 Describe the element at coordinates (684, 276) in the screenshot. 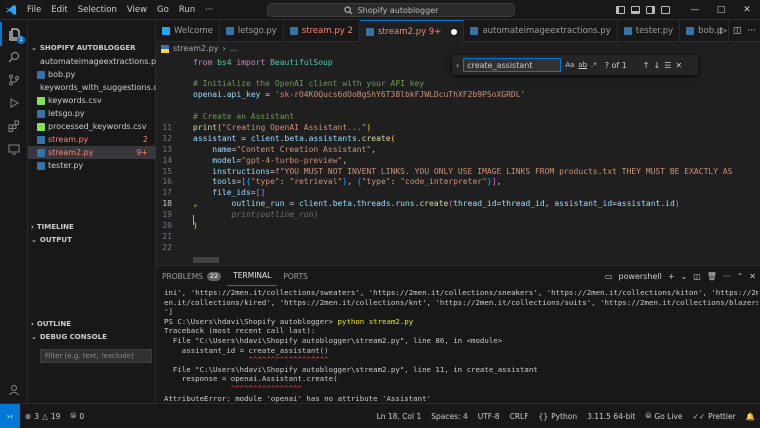

I see `chevron-down-icon: ⌄` at that location.